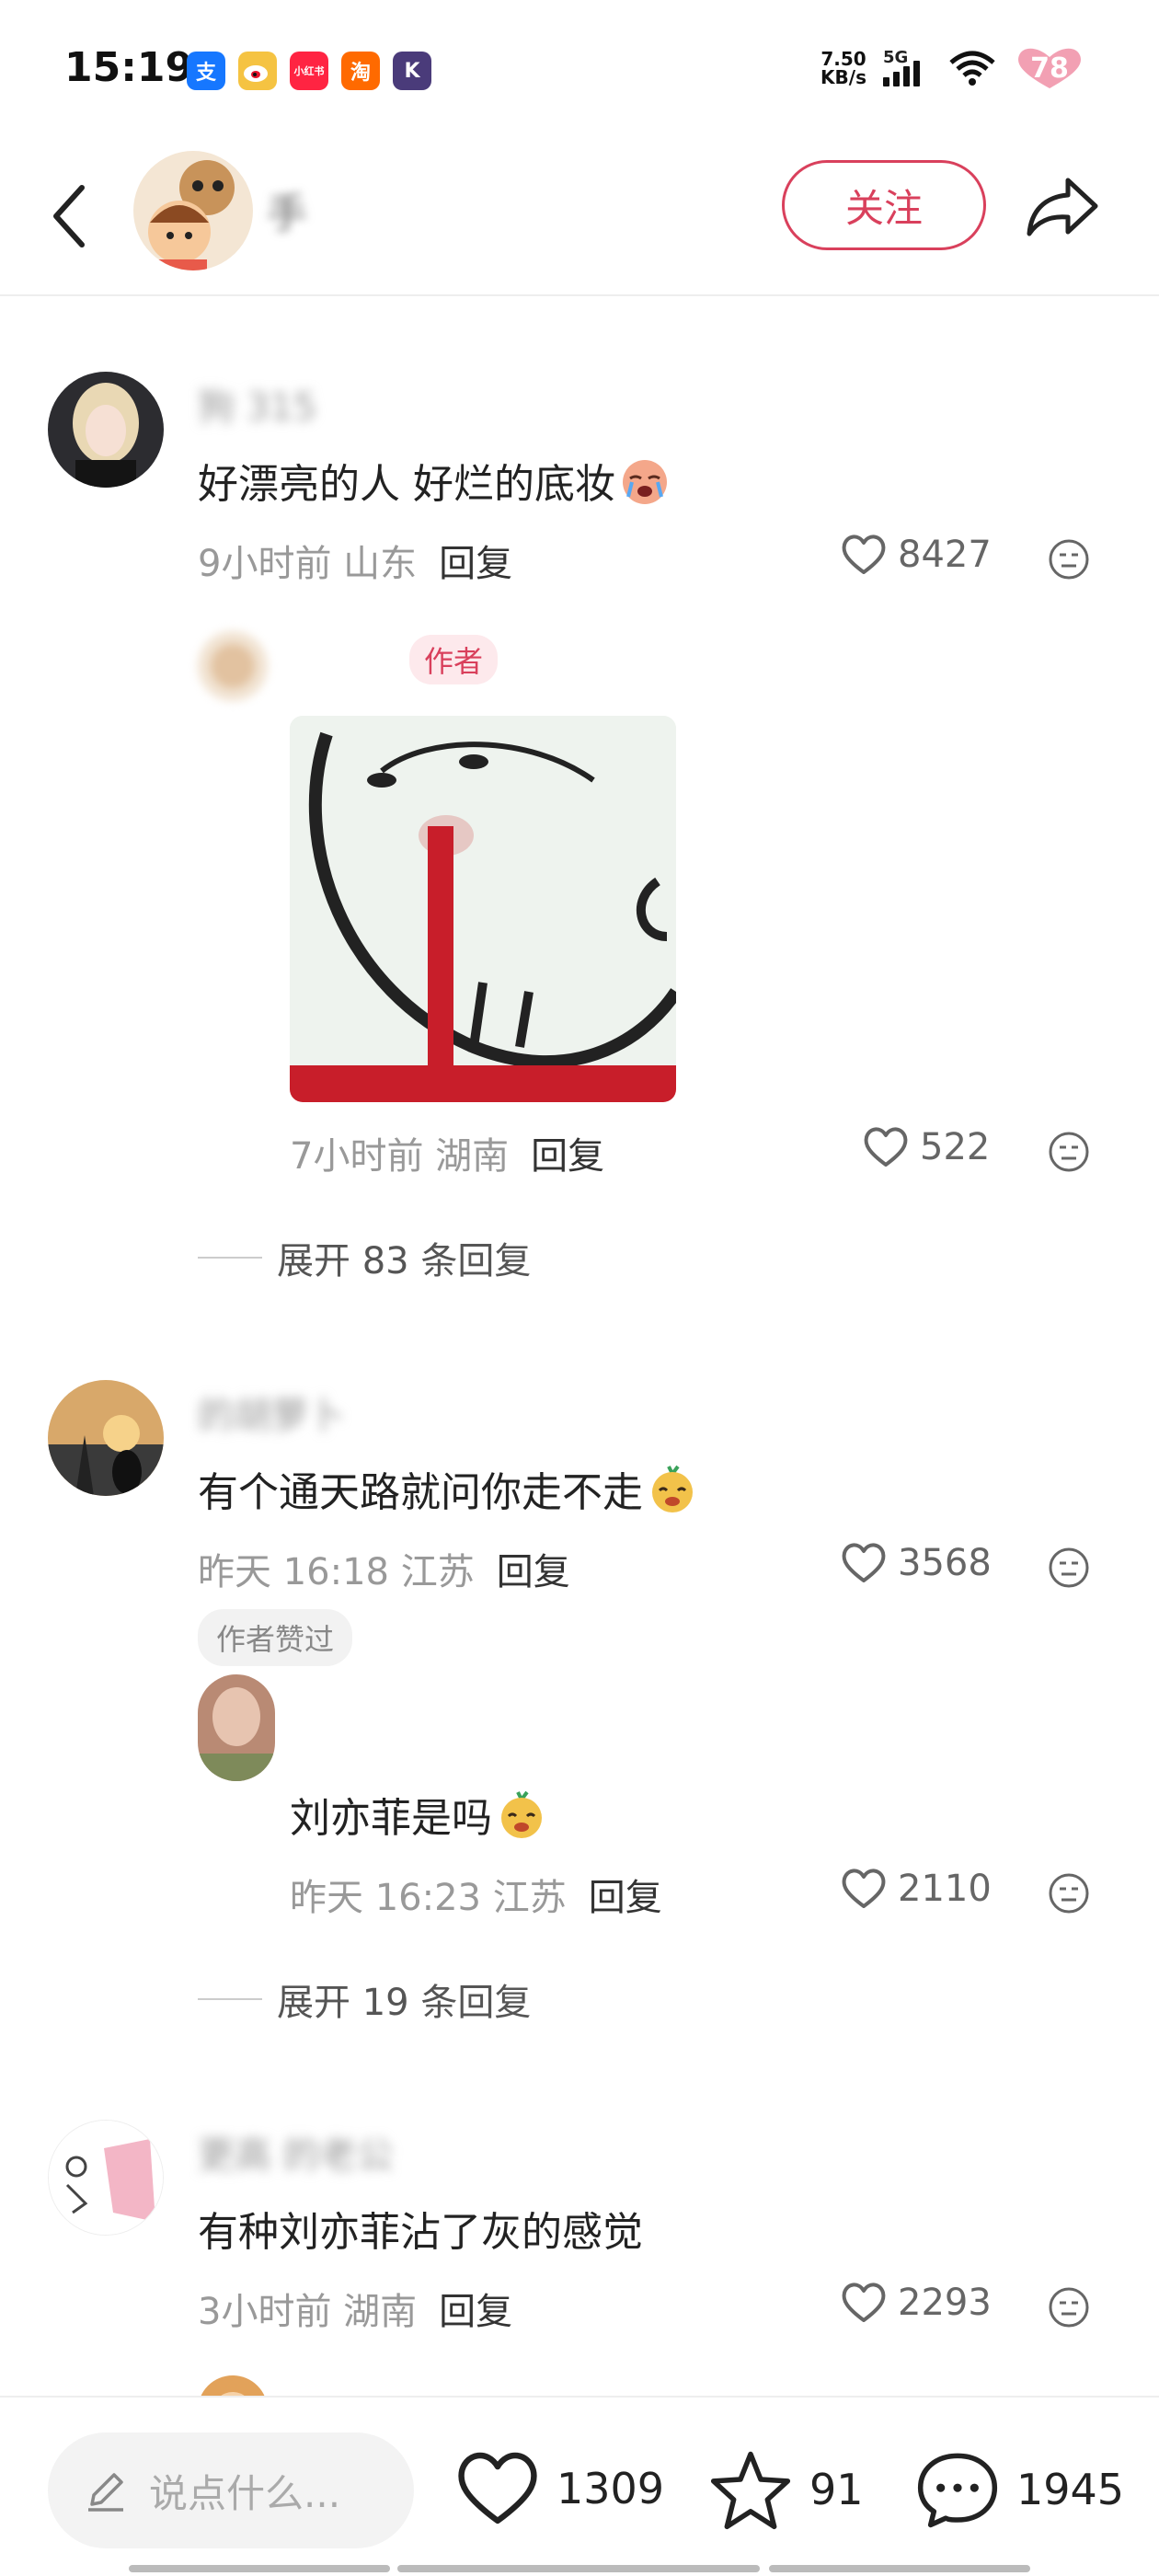  I want to click on like-button: 522, so click(926, 1147).